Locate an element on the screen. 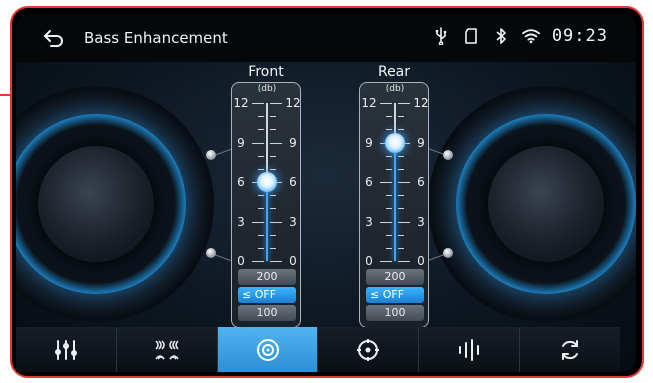  page-title: Bass Enhancement is located at coordinates (156, 38).